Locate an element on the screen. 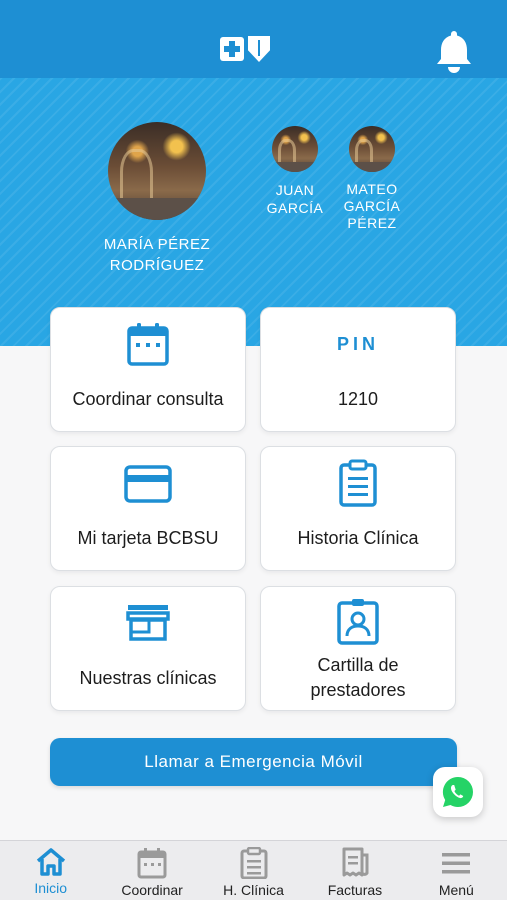 This screenshot has width=507, height=900. member-juan: JUAN GARCÍA is located at coordinates (295, 171).